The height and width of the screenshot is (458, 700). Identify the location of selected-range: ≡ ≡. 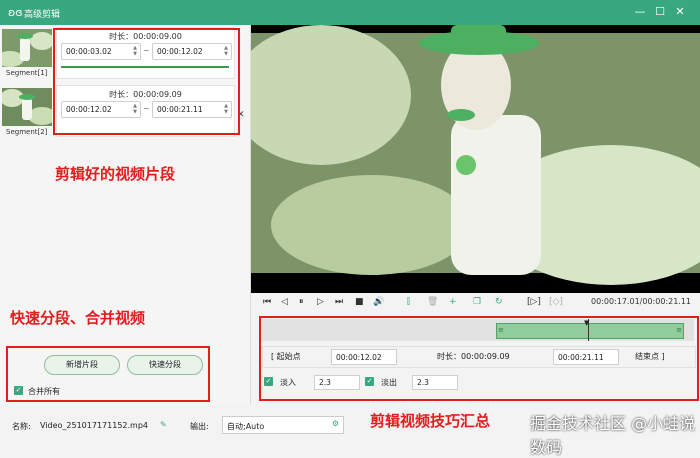
(590, 331).